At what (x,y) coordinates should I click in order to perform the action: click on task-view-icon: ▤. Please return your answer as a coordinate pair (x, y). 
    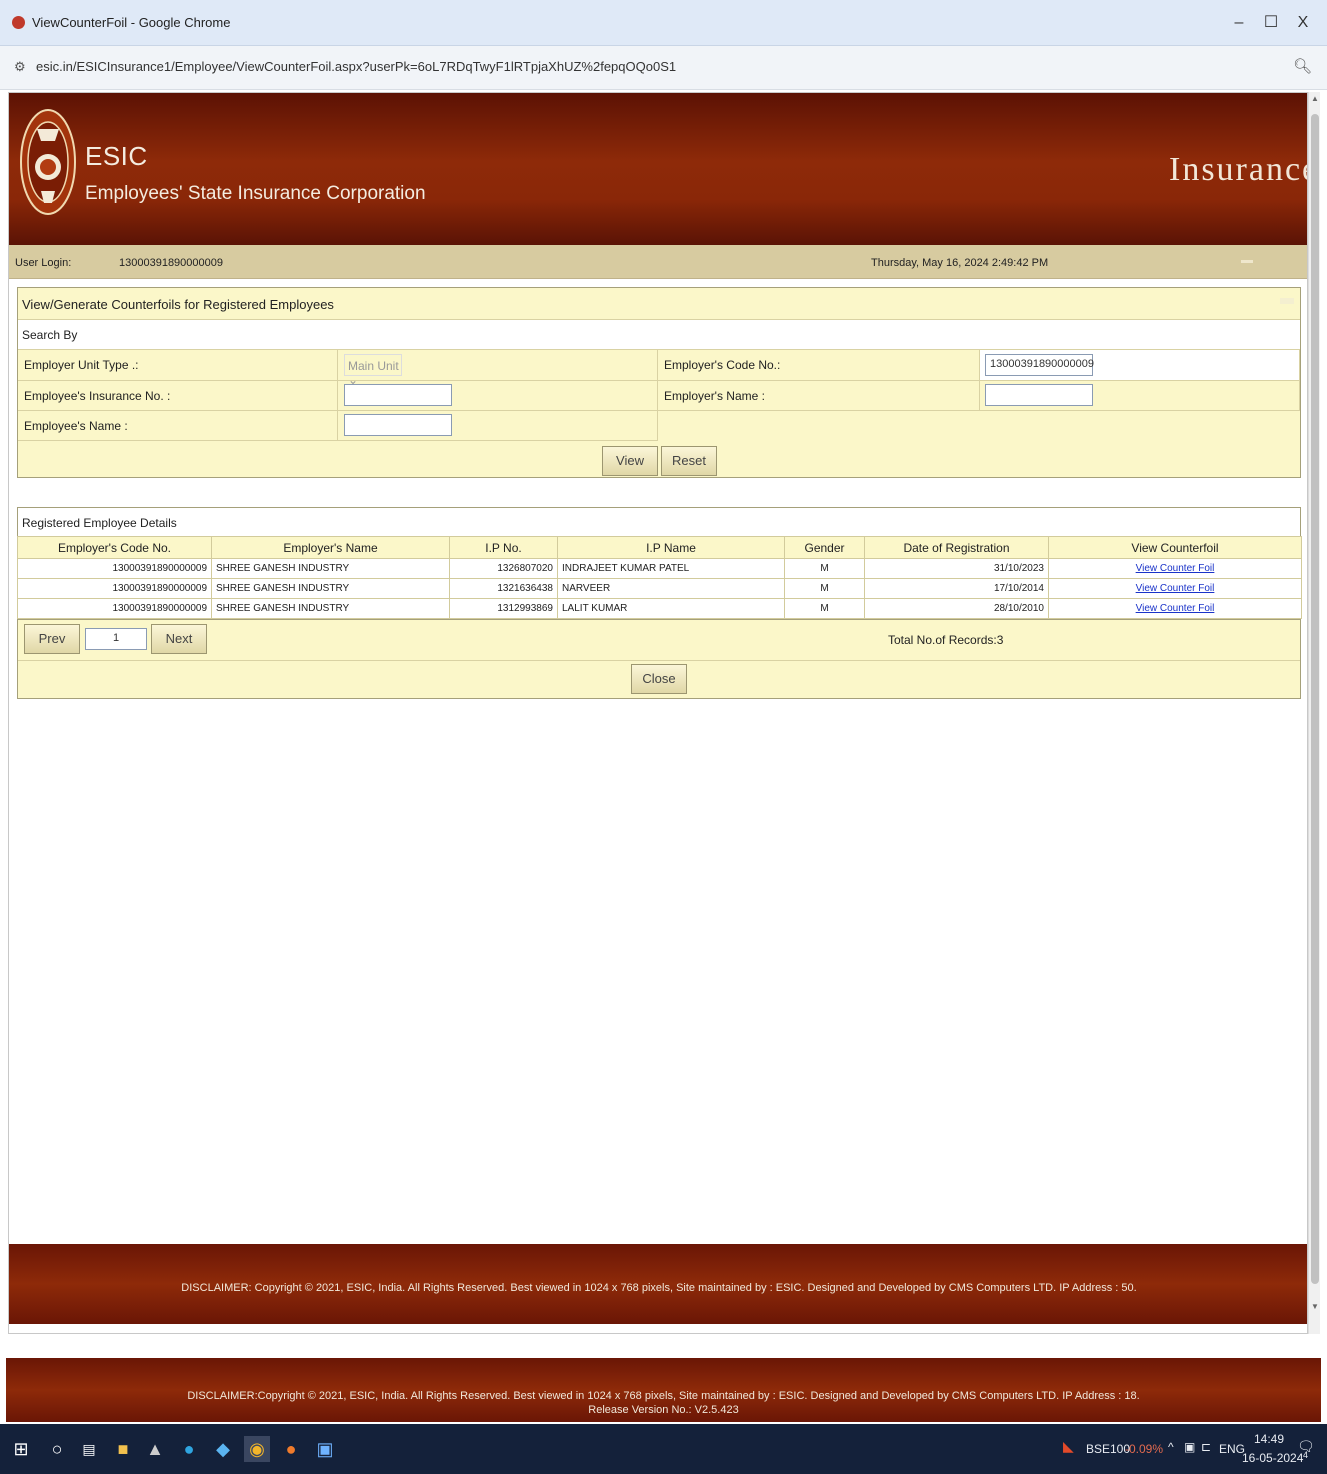
    Looking at the image, I should click on (89, 1449).